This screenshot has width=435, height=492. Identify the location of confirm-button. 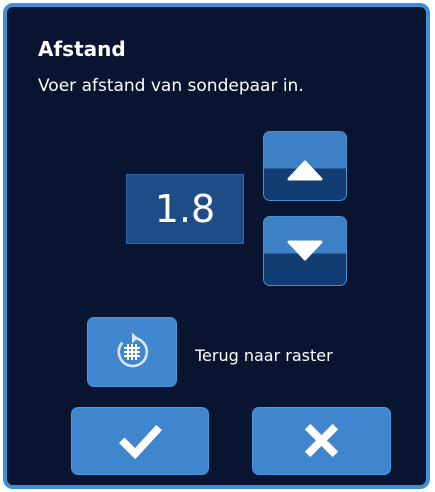
(140, 441).